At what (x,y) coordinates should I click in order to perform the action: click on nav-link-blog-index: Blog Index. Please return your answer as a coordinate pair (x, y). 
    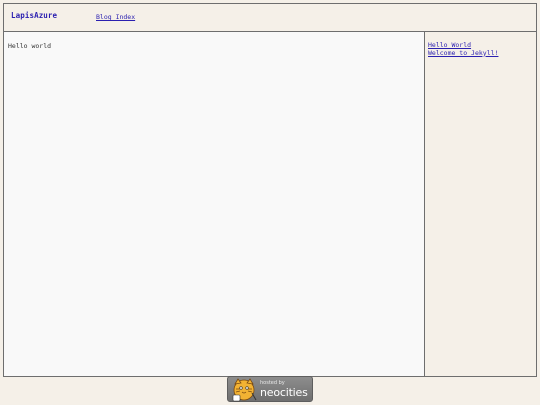
    Looking at the image, I should click on (115, 17).